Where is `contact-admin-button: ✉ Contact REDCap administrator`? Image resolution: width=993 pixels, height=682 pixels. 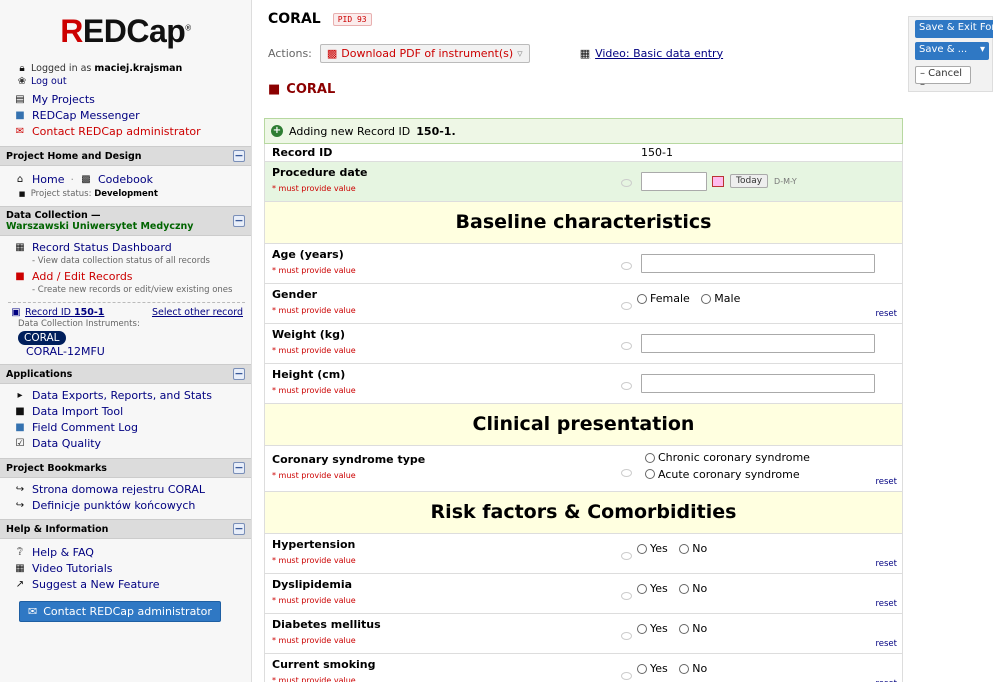
contact-admin-button: ✉ Contact REDCap administrator is located at coordinates (120, 611).